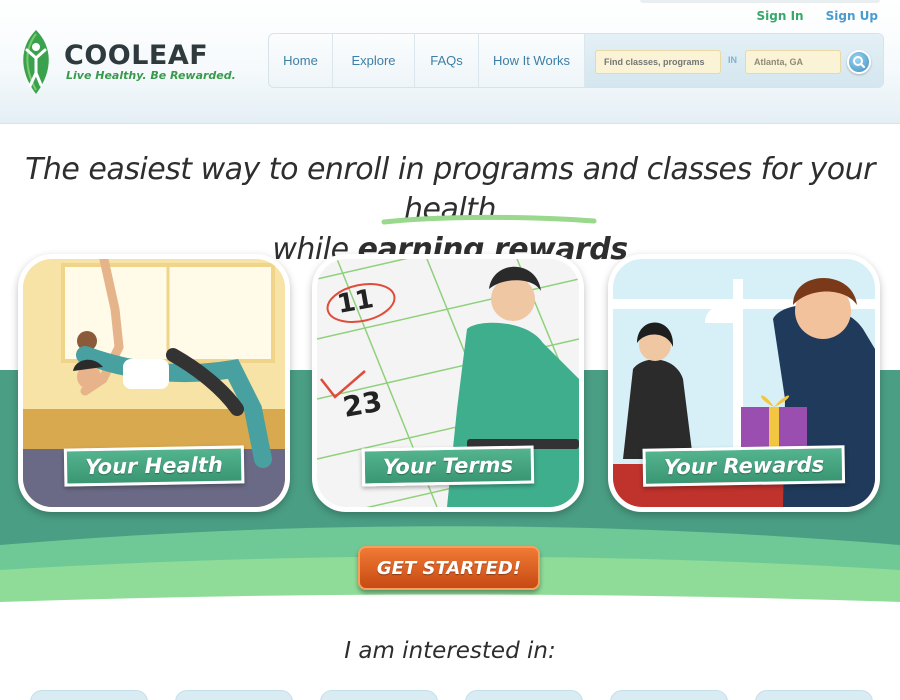 The height and width of the screenshot is (700, 900). Describe the element at coordinates (817, 16) in the screenshot. I see `account-links: Sign In Sign Up` at that location.